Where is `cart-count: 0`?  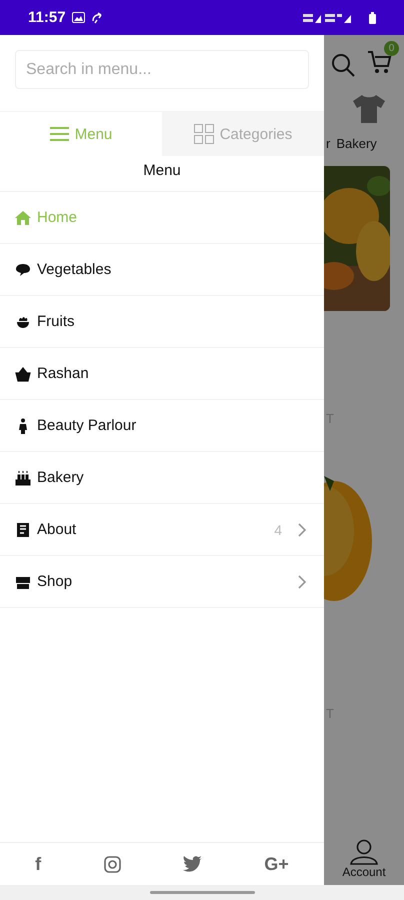
cart-count: 0 is located at coordinates (391, 48).